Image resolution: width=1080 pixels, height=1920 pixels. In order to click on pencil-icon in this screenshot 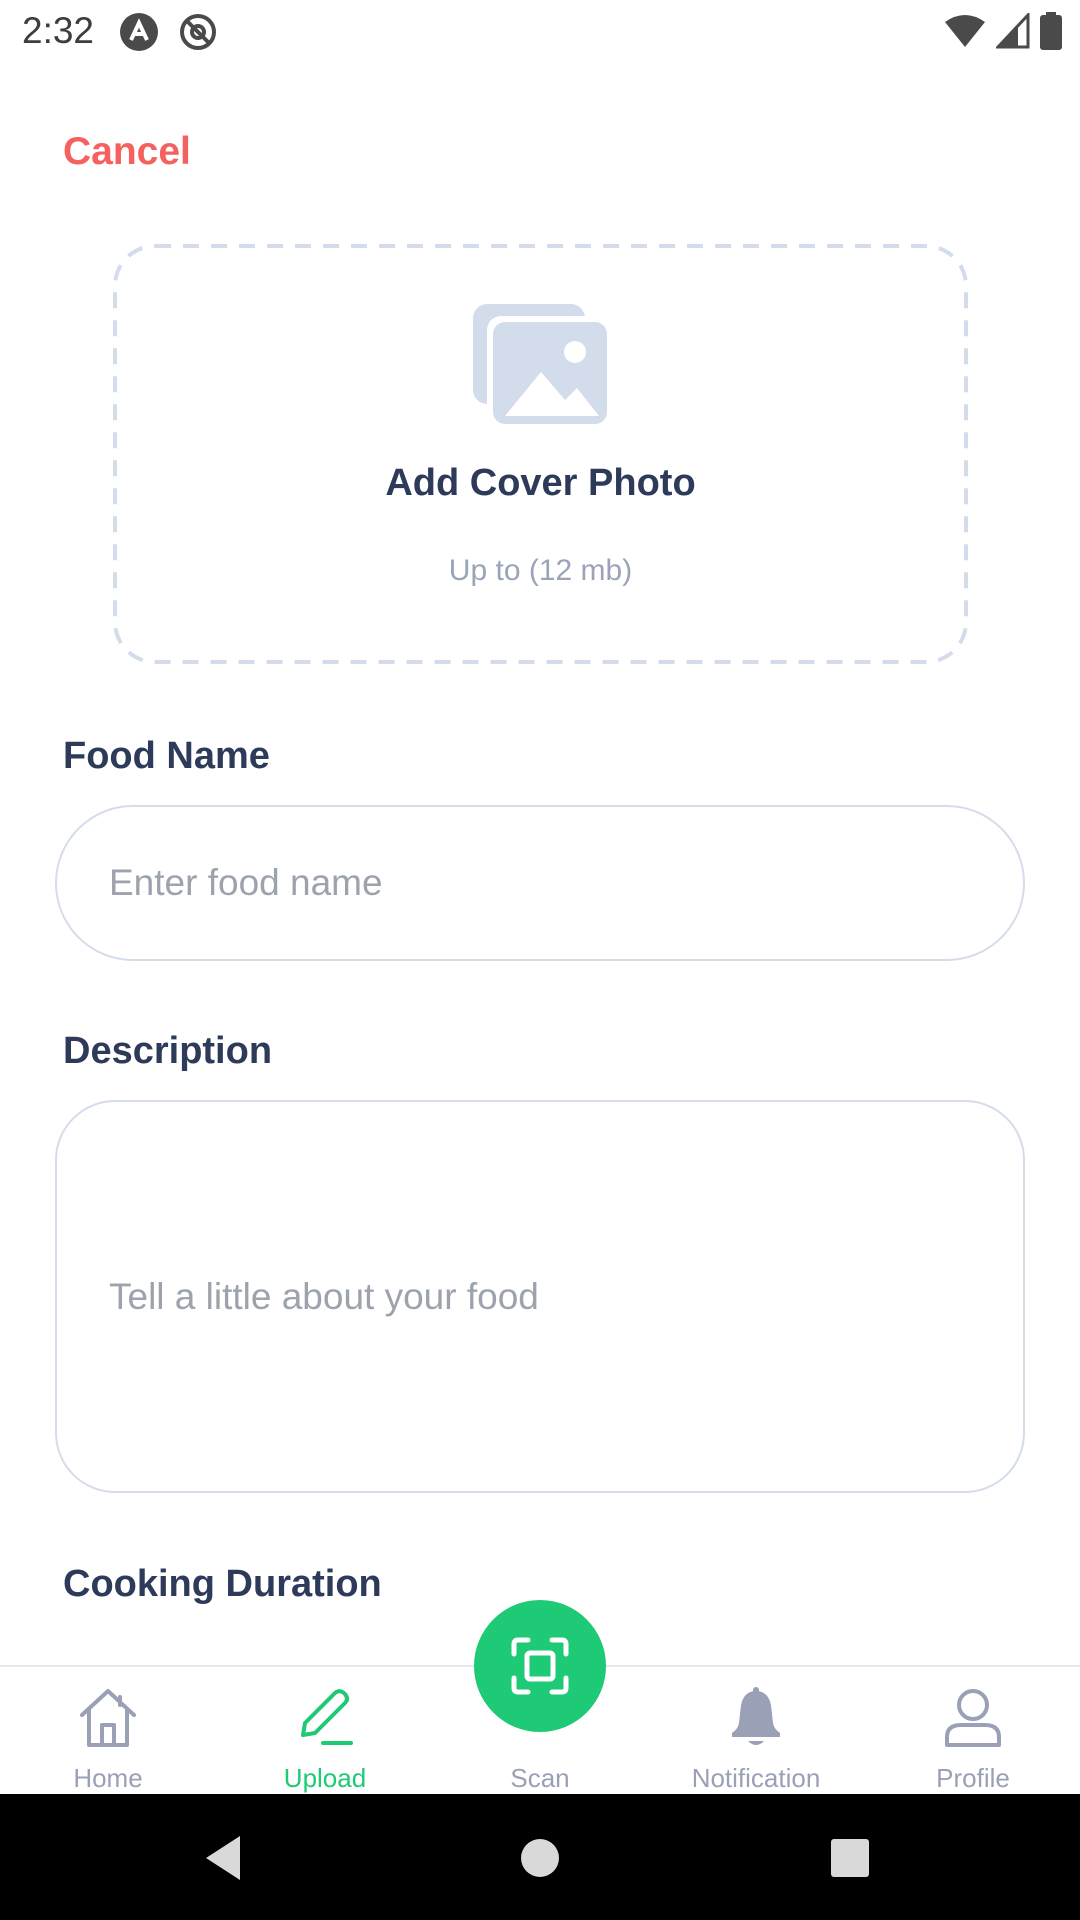, I will do `click(327, 1717)`.